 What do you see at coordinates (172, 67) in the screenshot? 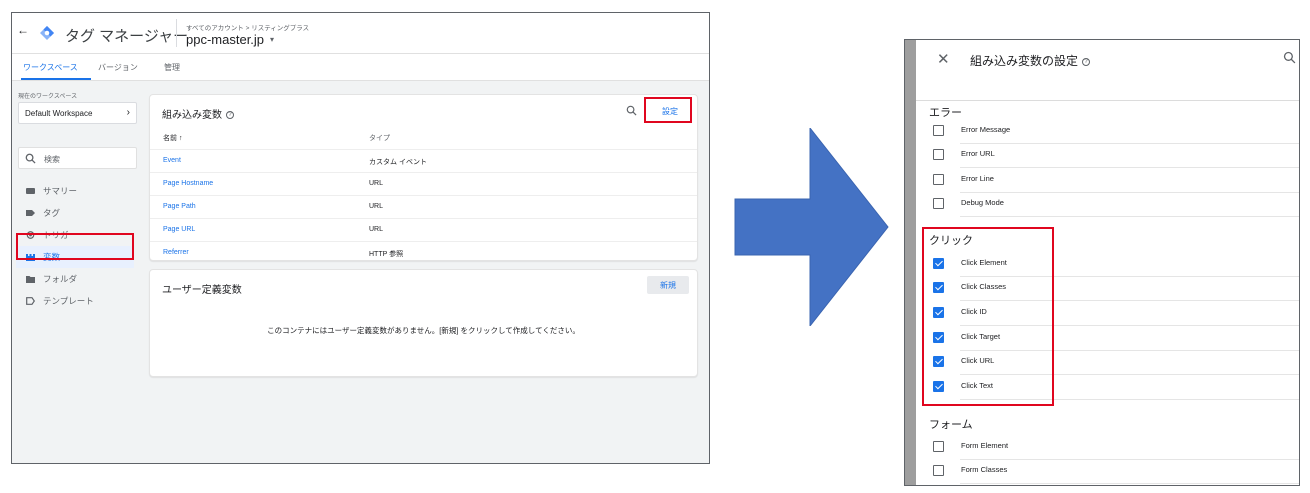
I see `tab-admin: 管理` at bounding box center [172, 67].